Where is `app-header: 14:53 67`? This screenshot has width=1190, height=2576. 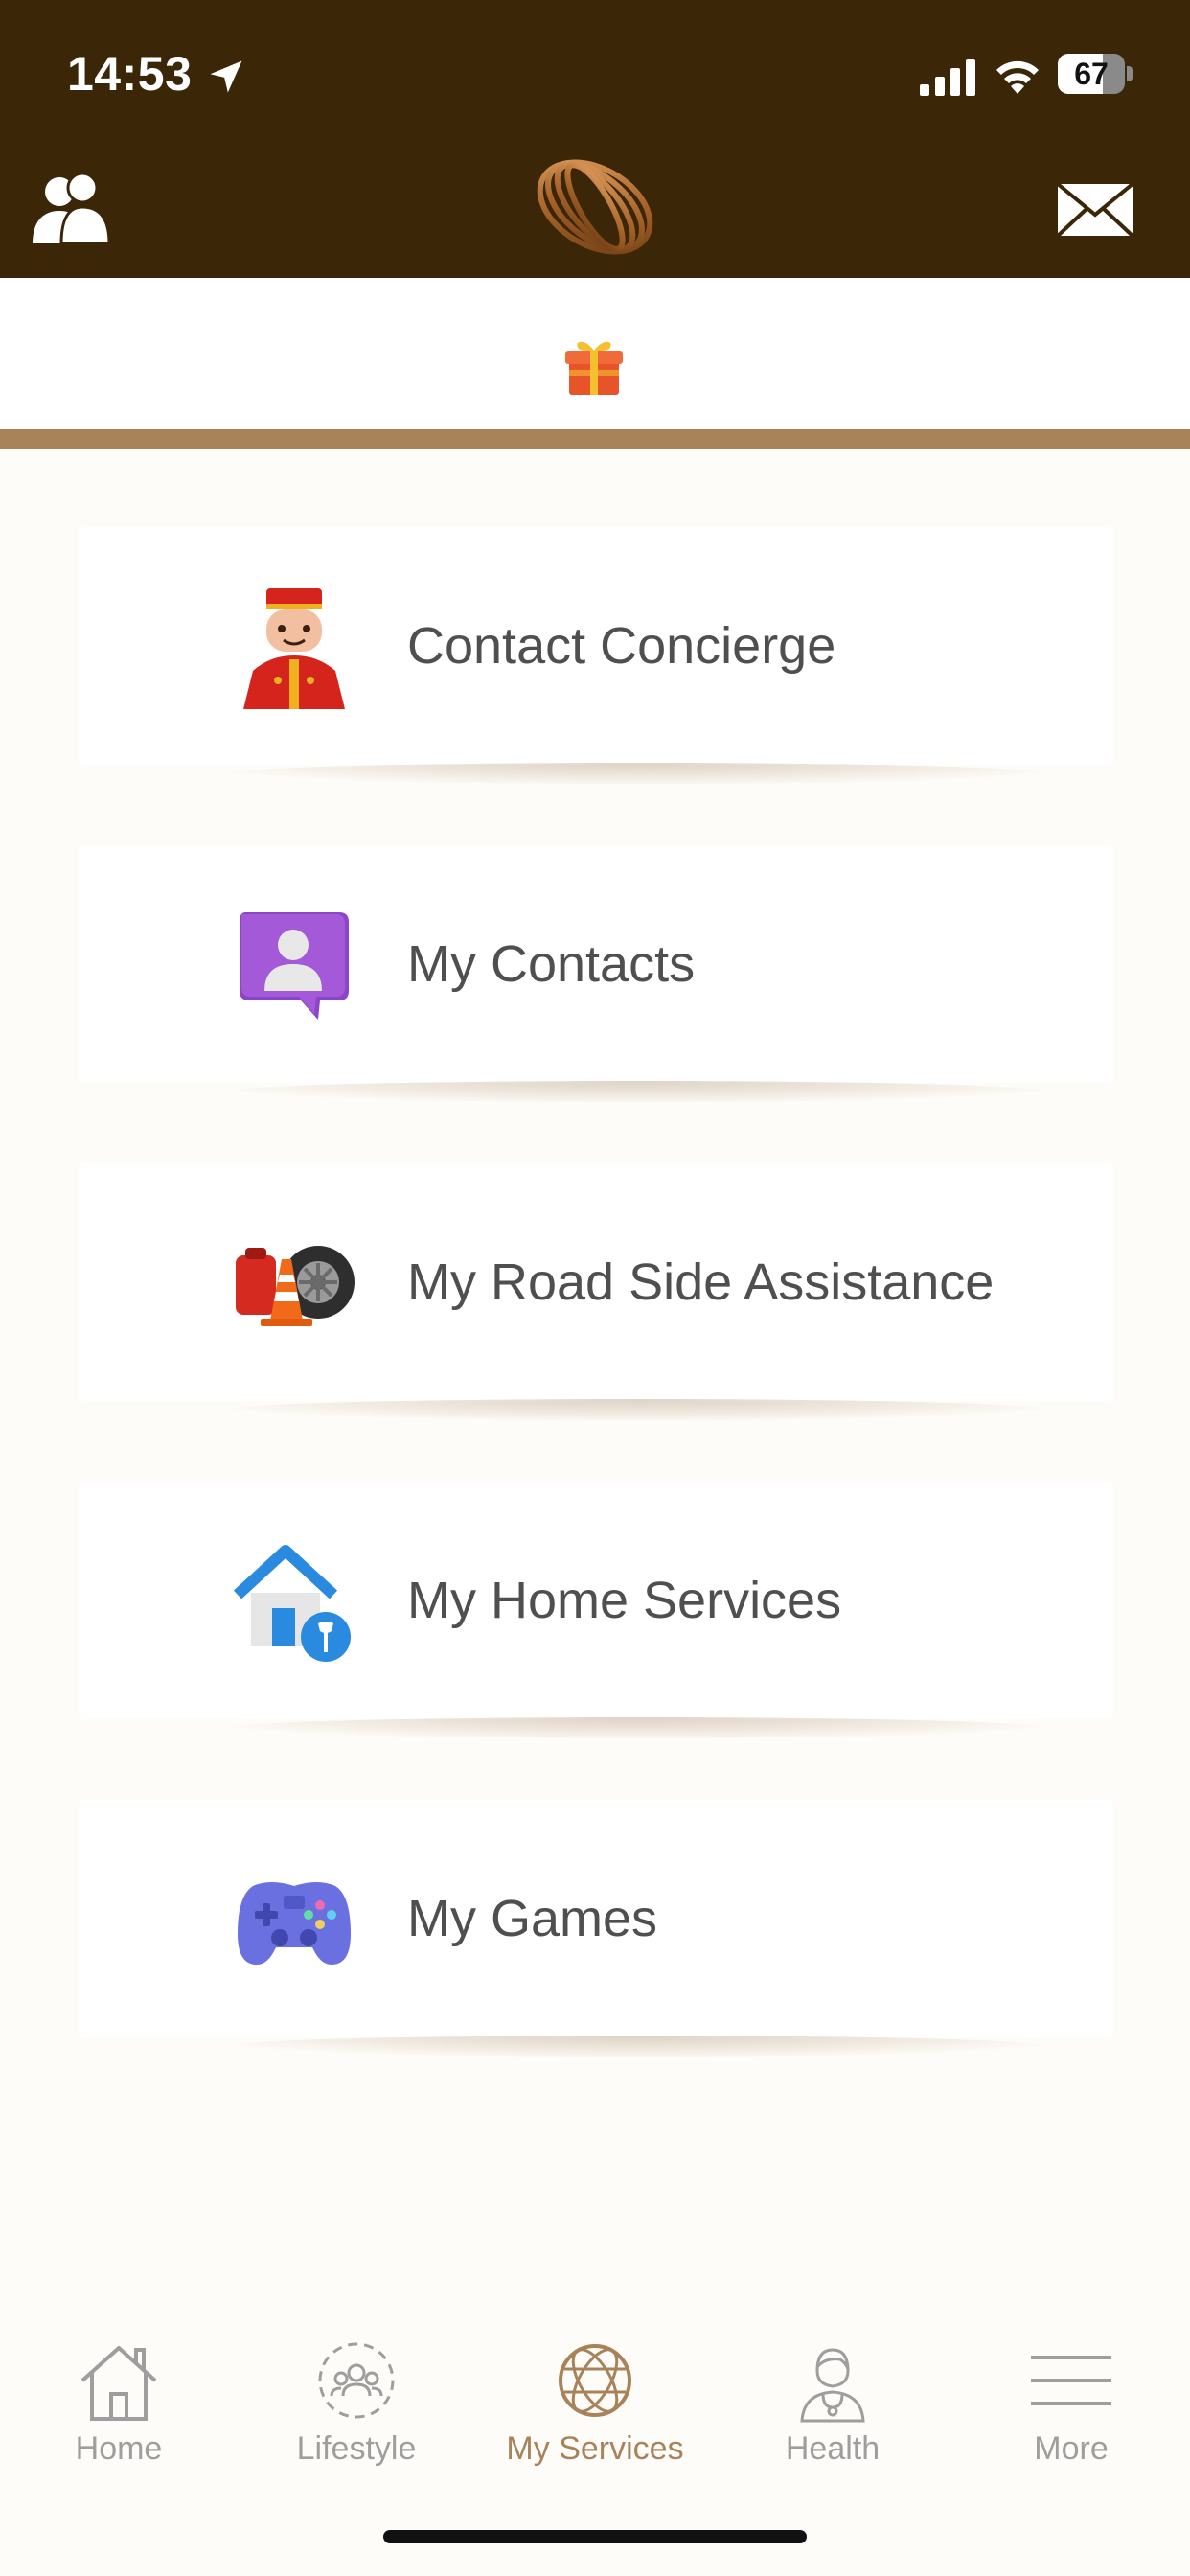 app-header: 14:53 67 is located at coordinates (595, 139).